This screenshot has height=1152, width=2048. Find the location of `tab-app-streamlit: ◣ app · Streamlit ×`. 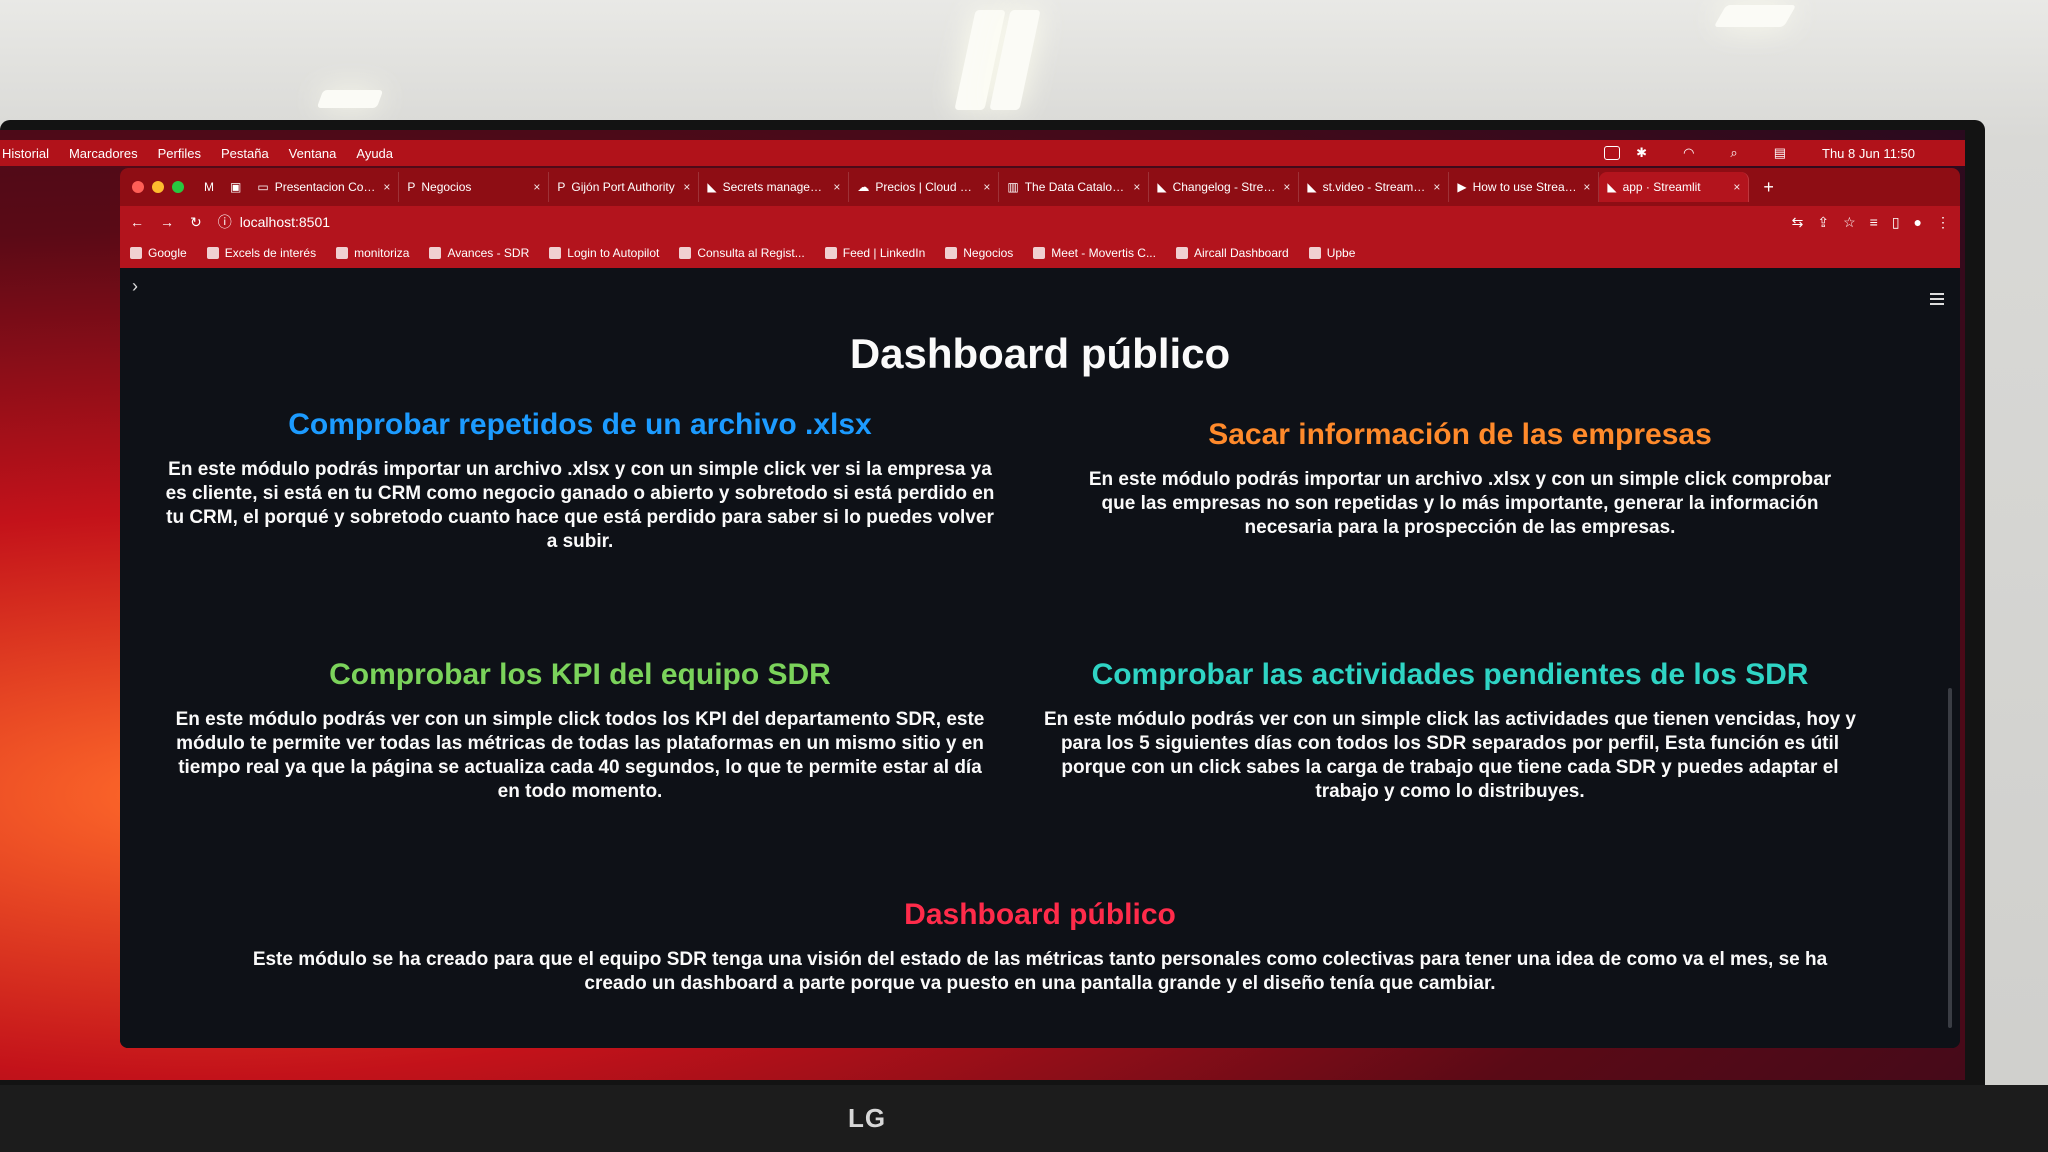

tab-app-streamlit: ◣ app · Streamlit × is located at coordinates (1674, 187).